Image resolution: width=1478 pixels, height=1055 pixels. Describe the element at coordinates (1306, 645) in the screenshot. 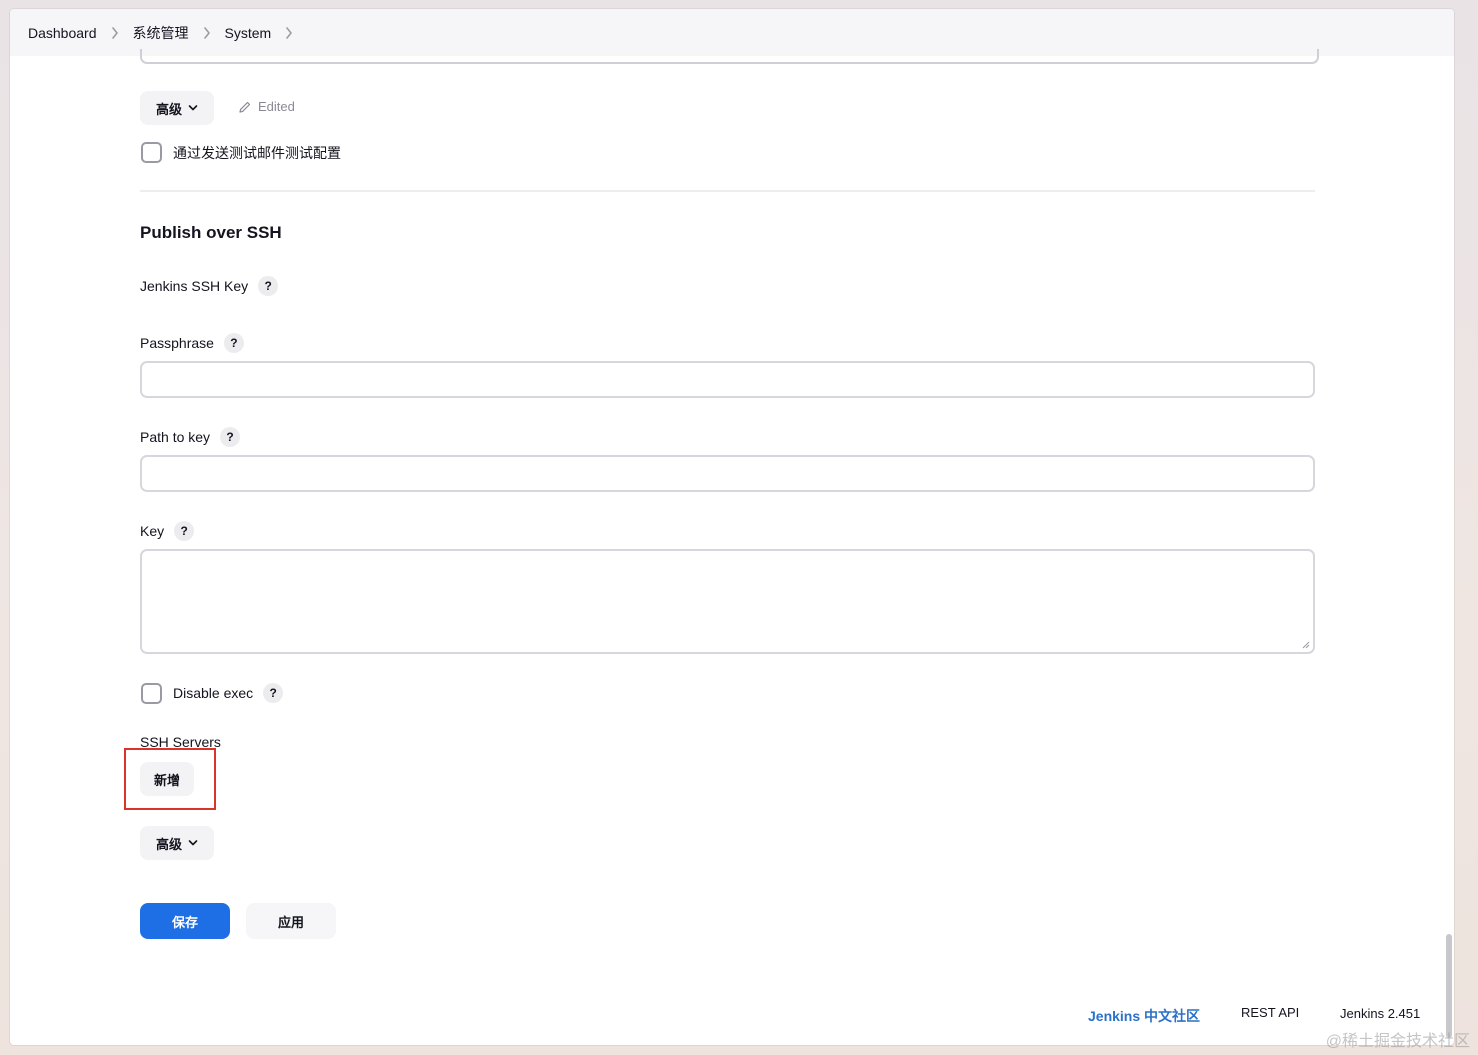

I see `resize-handle-icon` at that location.